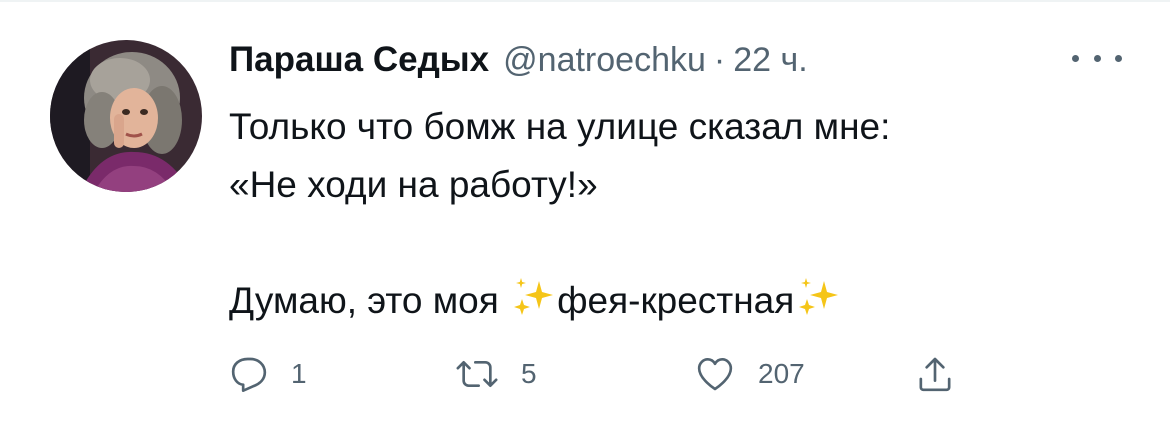 The width and height of the screenshot is (1170, 428). I want to click on tweet-line-text: фея-крестная, so click(676, 300).